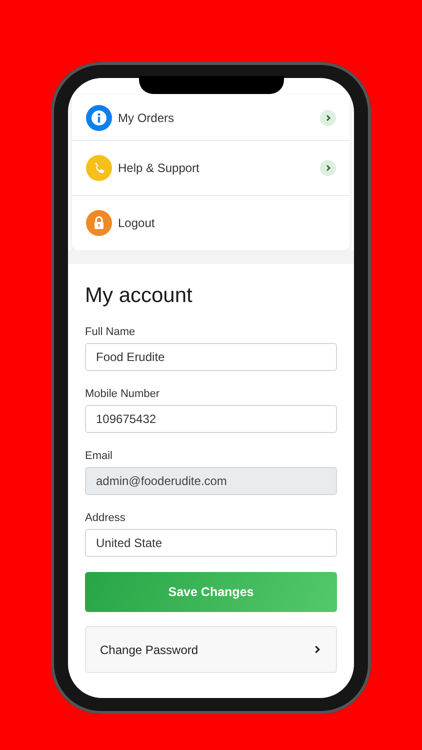  What do you see at coordinates (211, 357) in the screenshot?
I see `input-field: Food Erudite` at bounding box center [211, 357].